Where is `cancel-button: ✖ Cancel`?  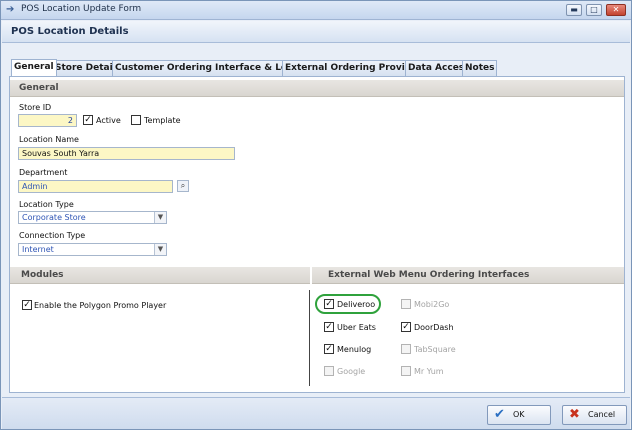
cancel-button: ✖ Cancel is located at coordinates (594, 415).